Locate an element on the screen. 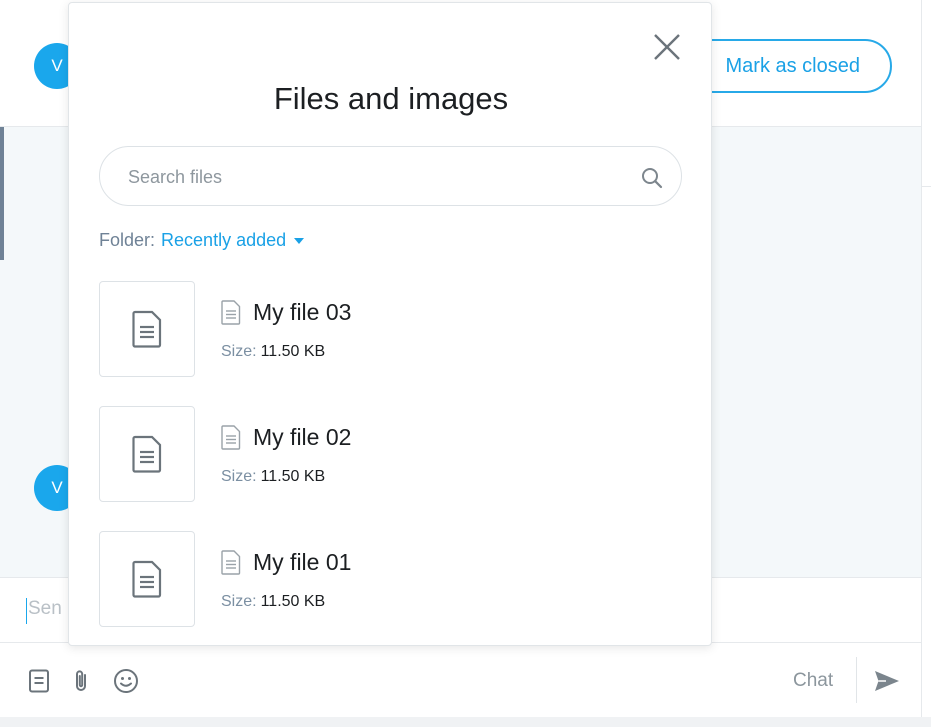 This screenshot has height=727, width=931. search-icon is located at coordinates (652, 178).